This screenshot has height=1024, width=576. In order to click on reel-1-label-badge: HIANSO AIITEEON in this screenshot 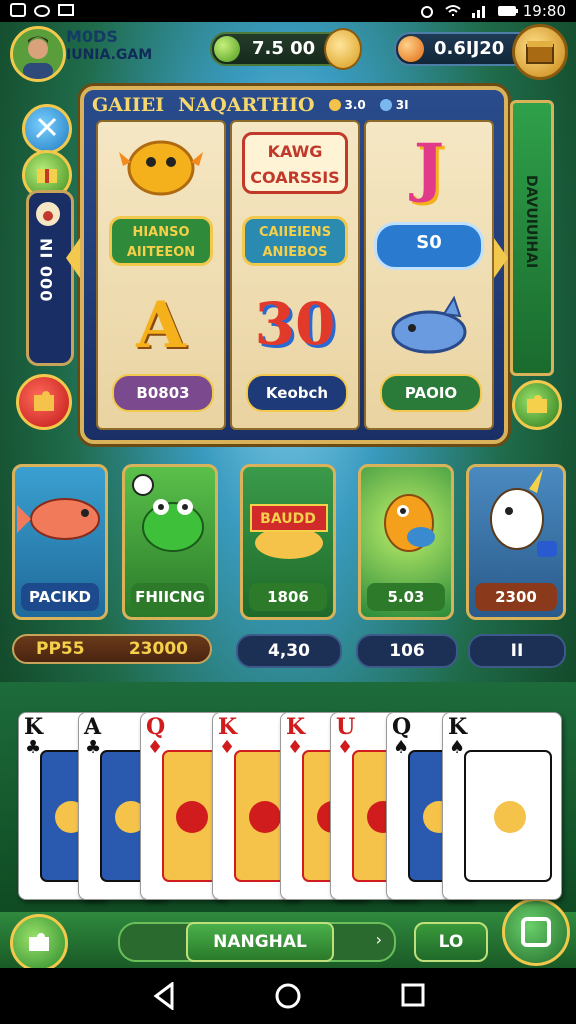, I will do `click(161, 241)`.